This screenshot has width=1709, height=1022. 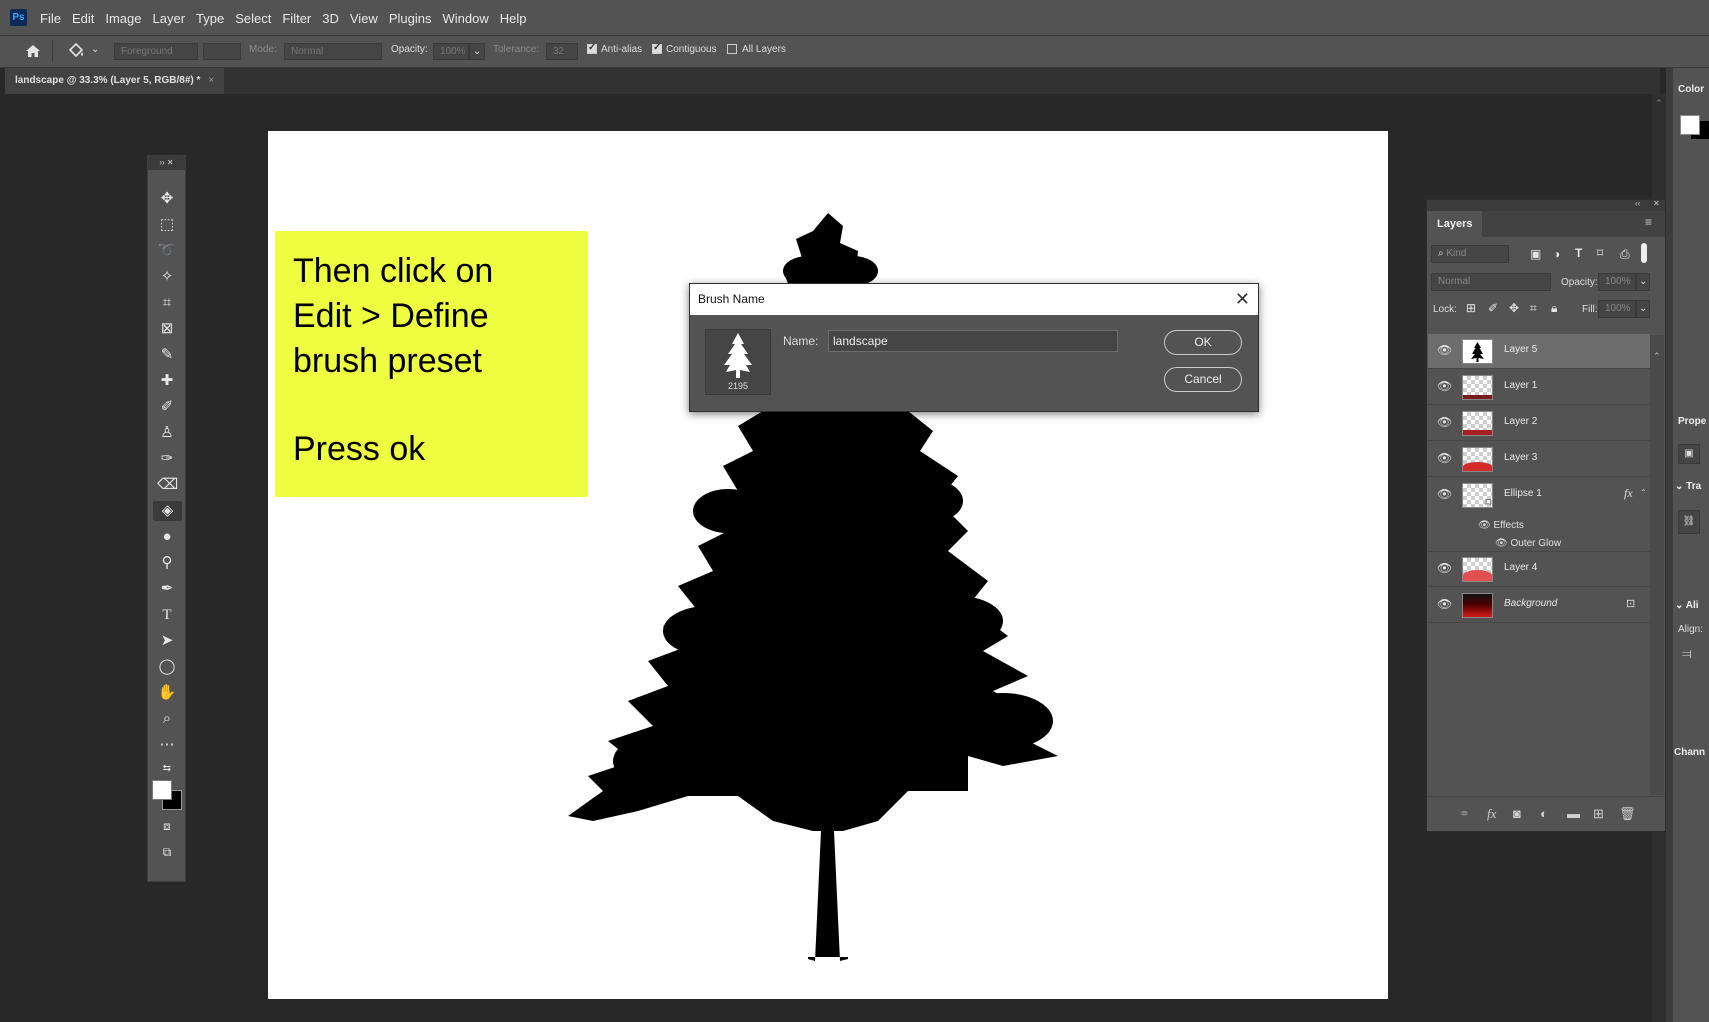 What do you see at coordinates (1691, 89) in the screenshot?
I see `color-panel-tab: Color` at bounding box center [1691, 89].